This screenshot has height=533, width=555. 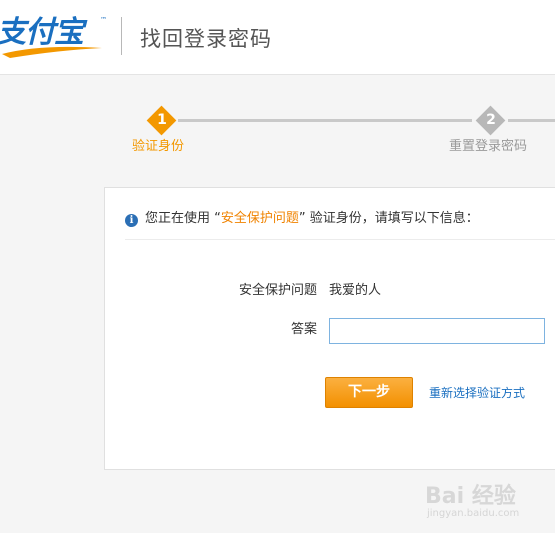 I want to click on security-question-value: 我爱的人, so click(x=355, y=290).